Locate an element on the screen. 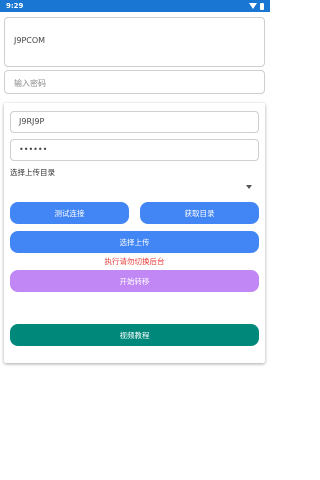 The height and width of the screenshot is (480, 320). video-tutorial-button: 视频教程 is located at coordinates (134, 335).